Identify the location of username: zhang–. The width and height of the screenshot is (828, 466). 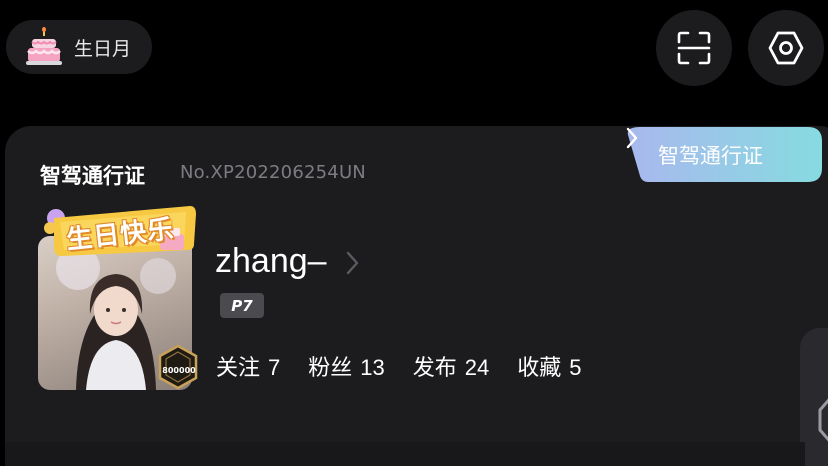
(271, 261).